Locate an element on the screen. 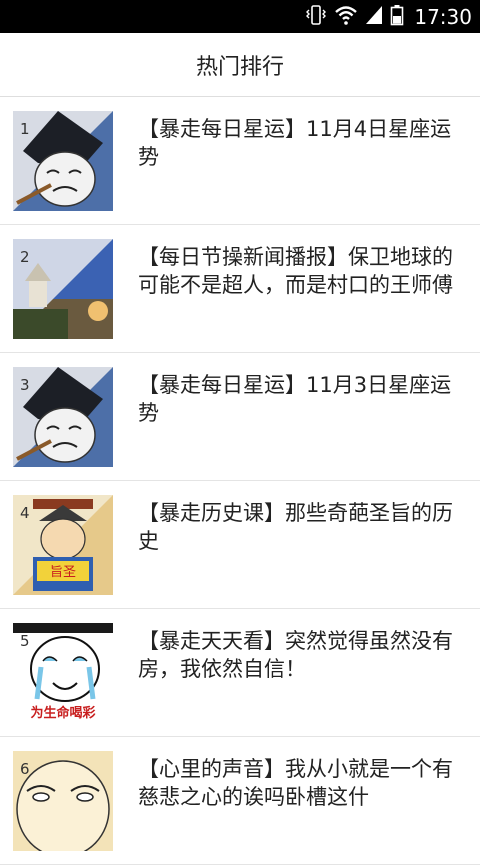 The image size is (480, 865). list-item: 2 【每日节操新闻播报】保卫地球的可能不是超人，而是村口的王师傅 is located at coordinates (240, 289).